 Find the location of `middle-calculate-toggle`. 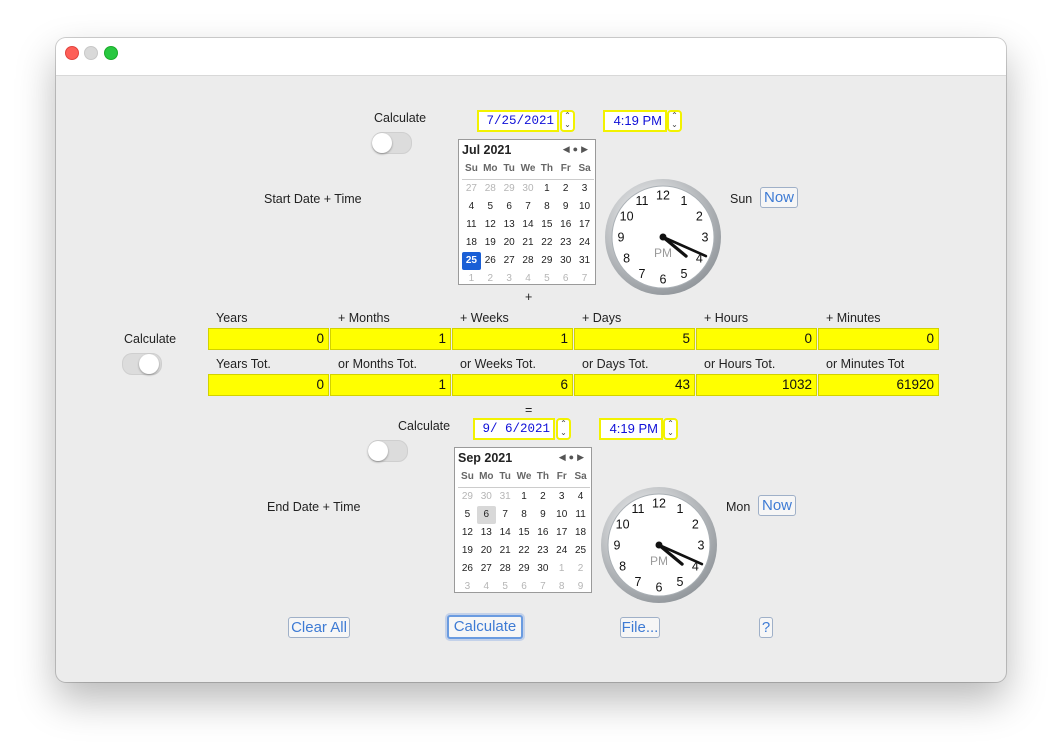

middle-calculate-toggle is located at coordinates (142, 364).